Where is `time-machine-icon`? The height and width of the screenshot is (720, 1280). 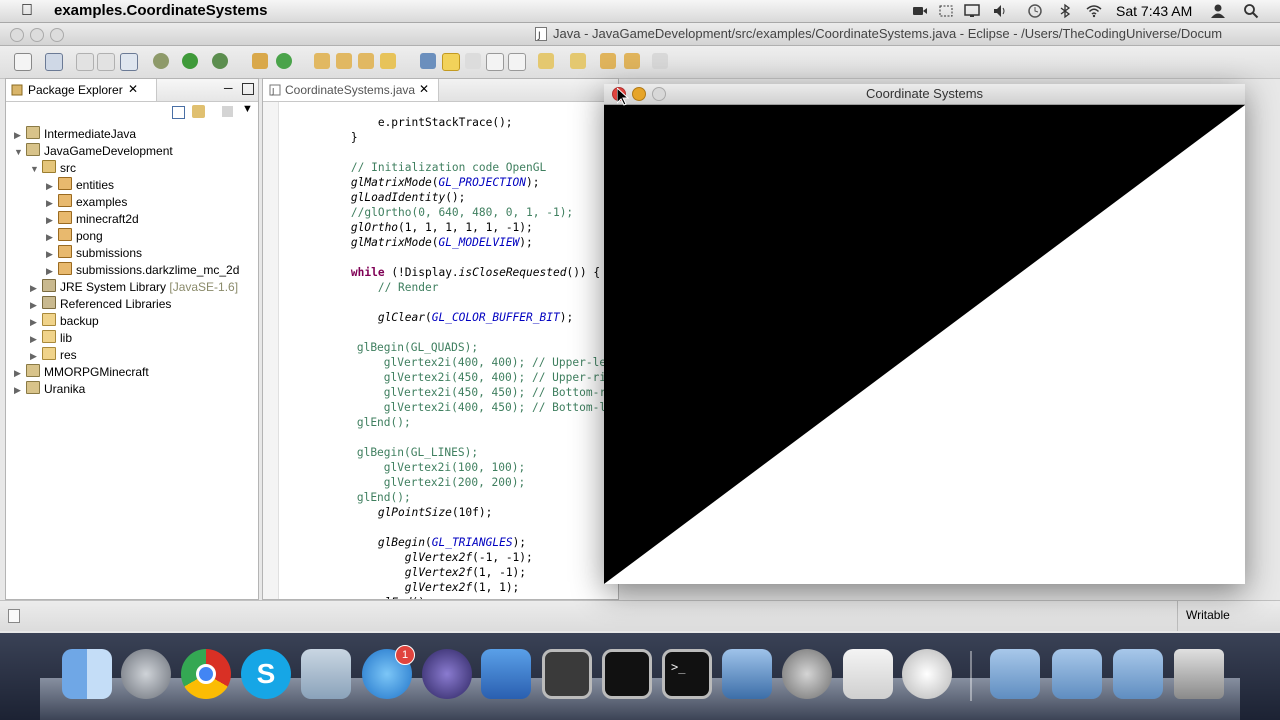 time-machine-icon is located at coordinates (1035, 11).